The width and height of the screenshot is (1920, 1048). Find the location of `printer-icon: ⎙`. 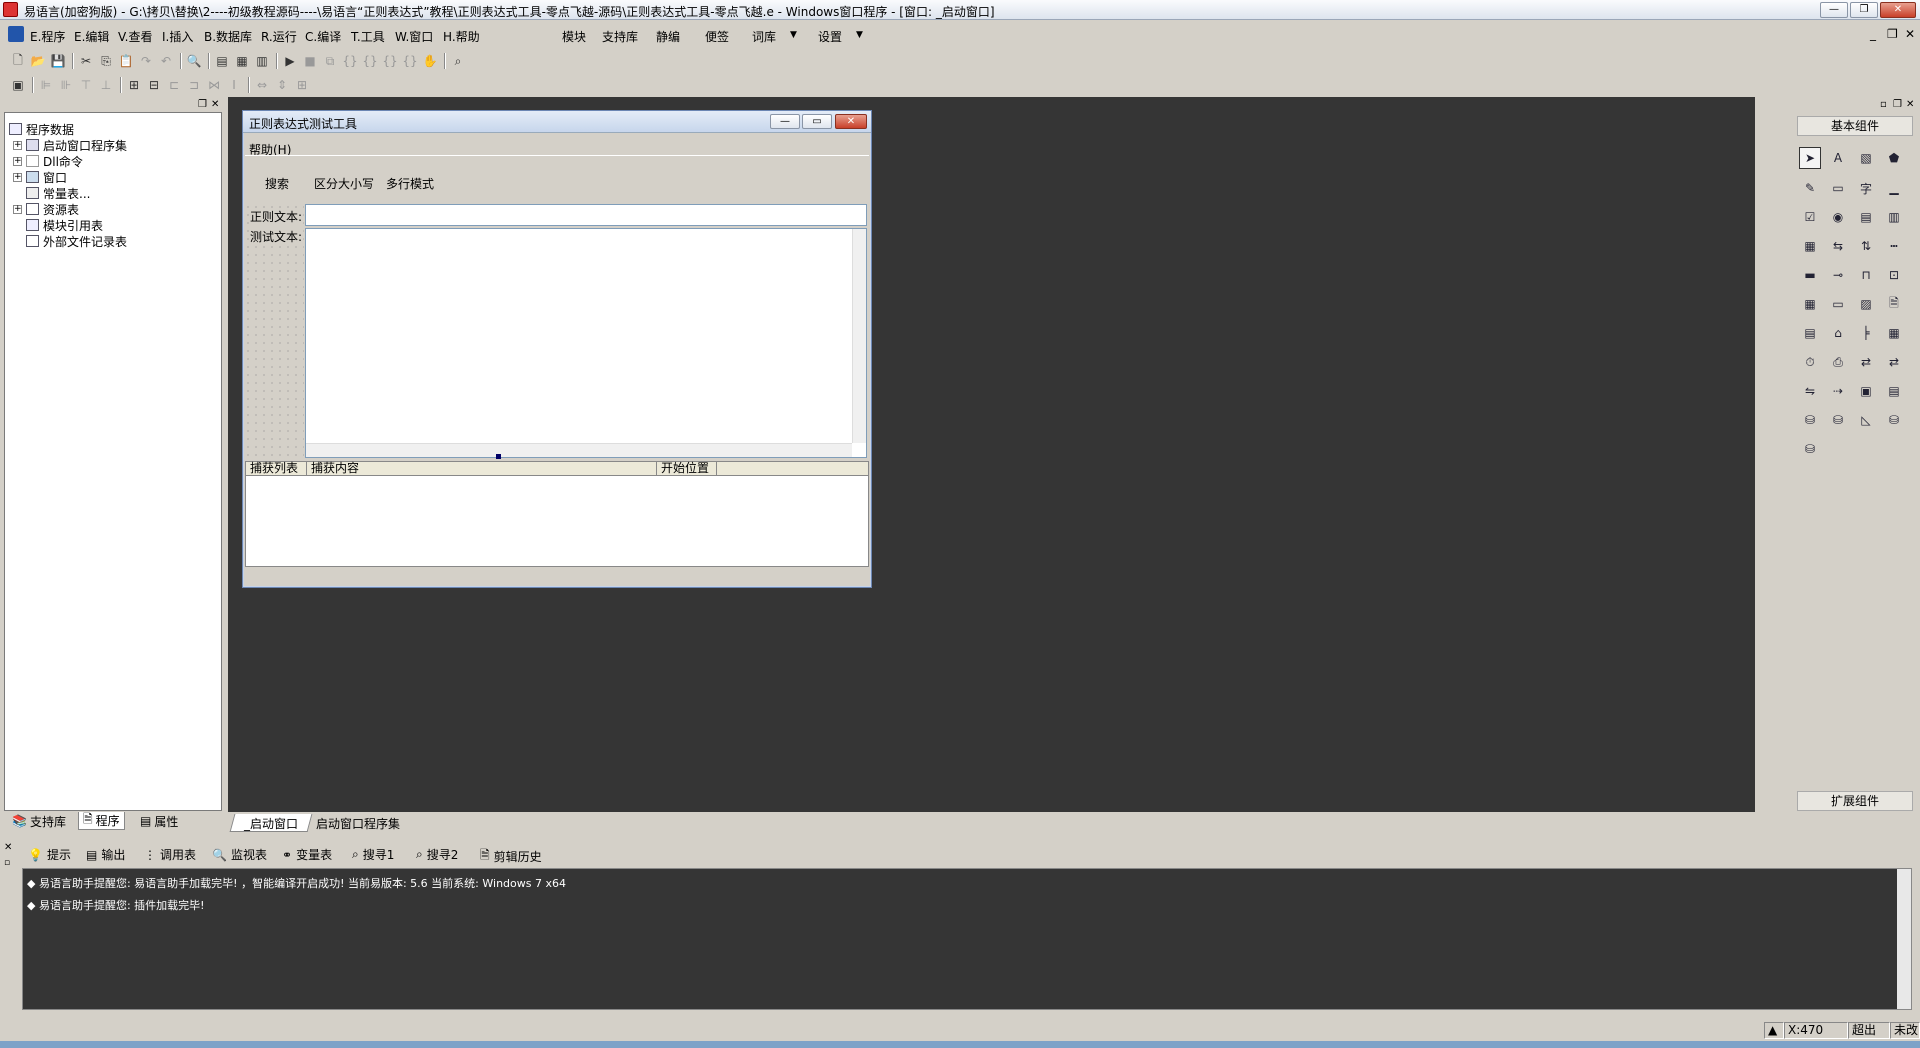

printer-icon: ⎙ is located at coordinates (1838, 362).